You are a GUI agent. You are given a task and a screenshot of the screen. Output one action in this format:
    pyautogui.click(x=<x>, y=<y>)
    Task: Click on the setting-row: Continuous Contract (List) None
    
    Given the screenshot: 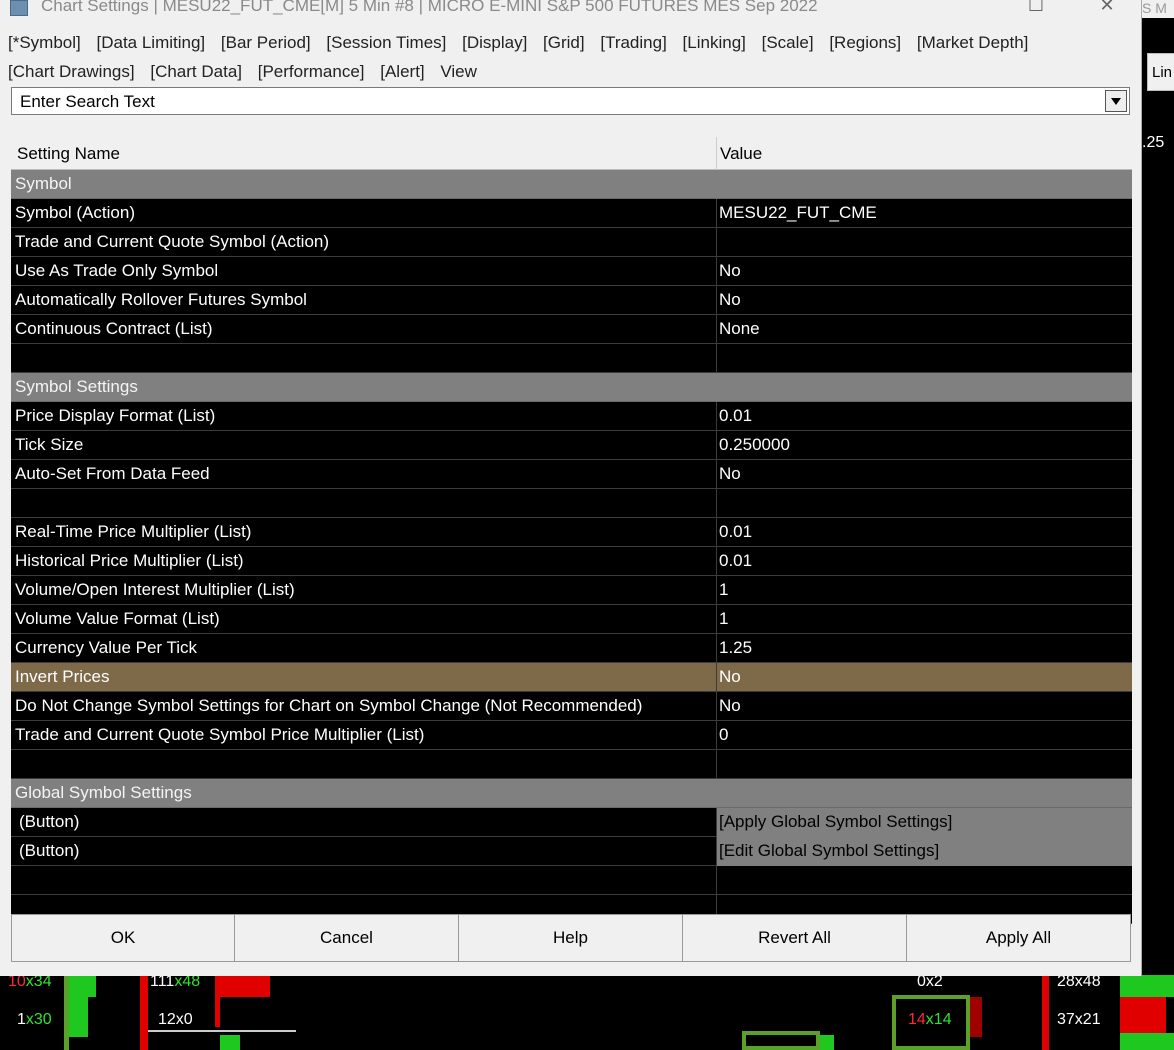 What is the action you would take?
    pyautogui.click(x=571, y=329)
    